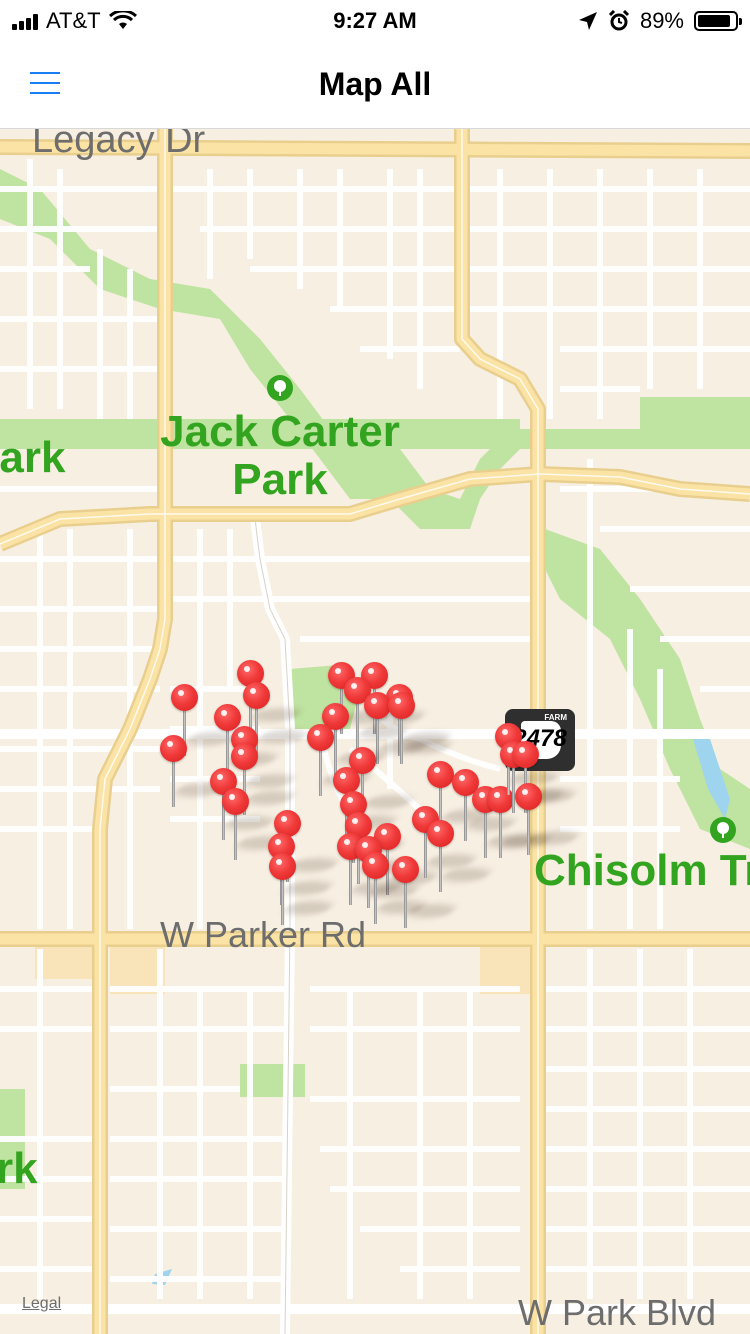 This screenshot has height=1334, width=750. What do you see at coordinates (19, 1168) in the screenshot?
I see `park-label-left-bottom: rk` at bounding box center [19, 1168].